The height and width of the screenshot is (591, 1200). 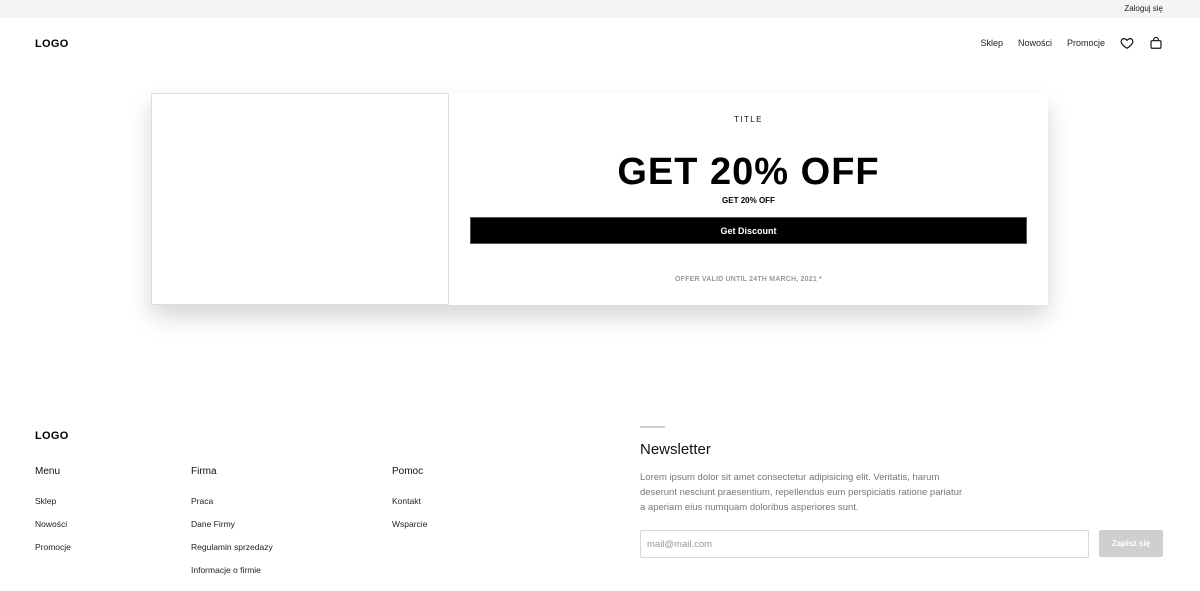 What do you see at coordinates (748, 119) in the screenshot?
I see `promo-title: TITLE` at bounding box center [748, 119].